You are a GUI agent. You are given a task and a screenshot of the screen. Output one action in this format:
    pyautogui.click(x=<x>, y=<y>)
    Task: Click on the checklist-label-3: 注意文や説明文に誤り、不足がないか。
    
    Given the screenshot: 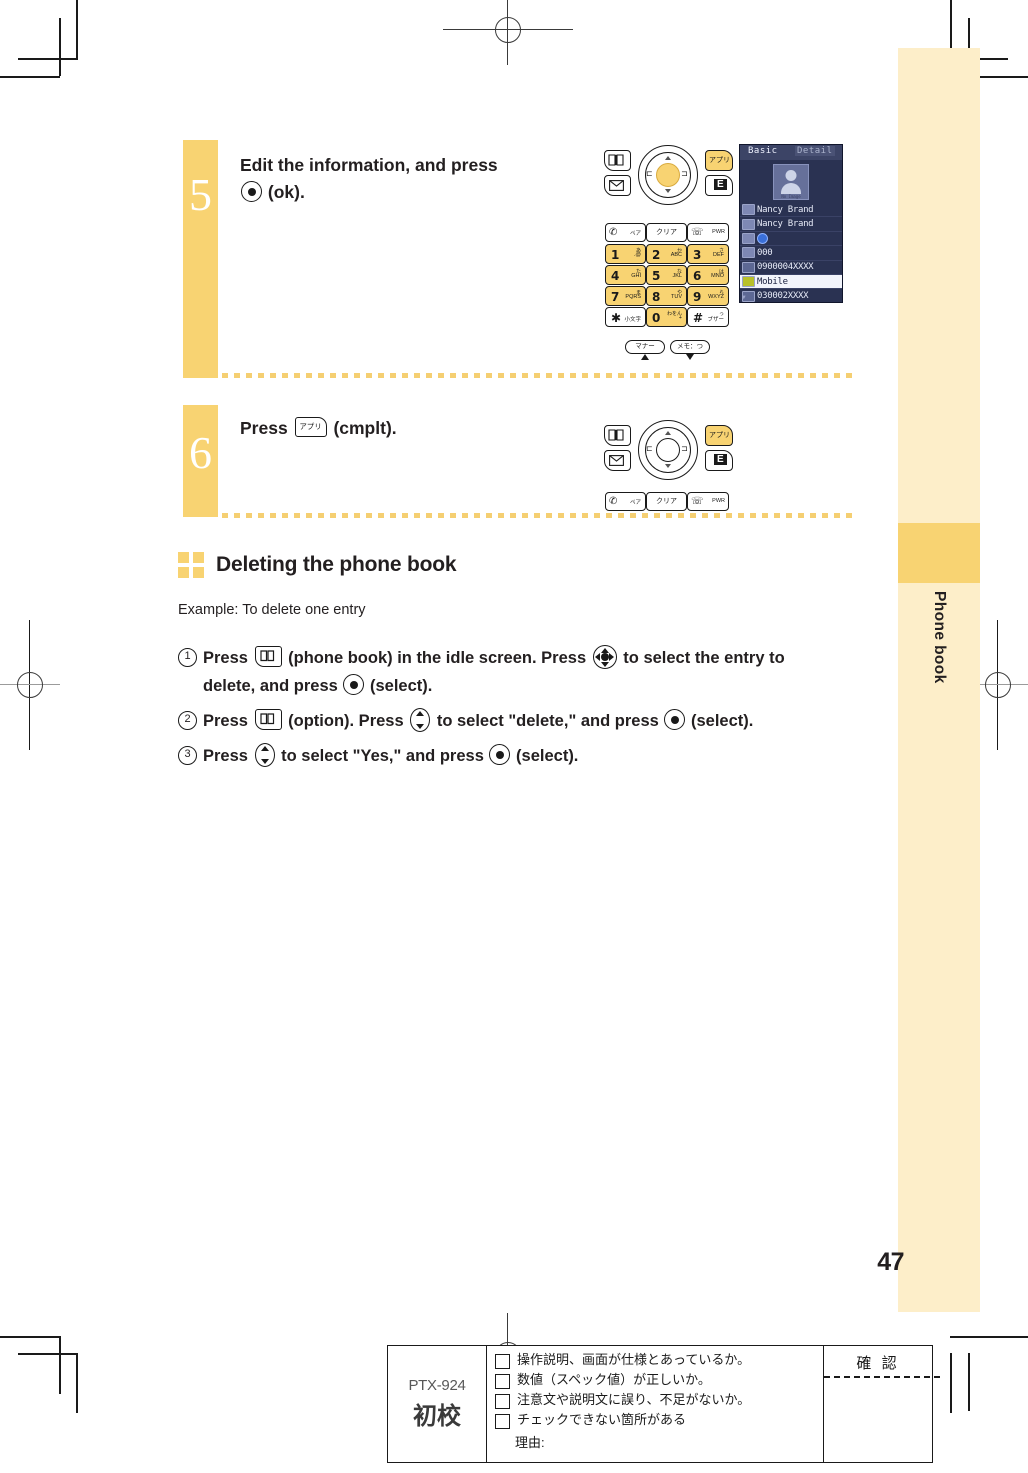 What is the action you would take?
    pyautogui.click(x=634, y=1399)
    